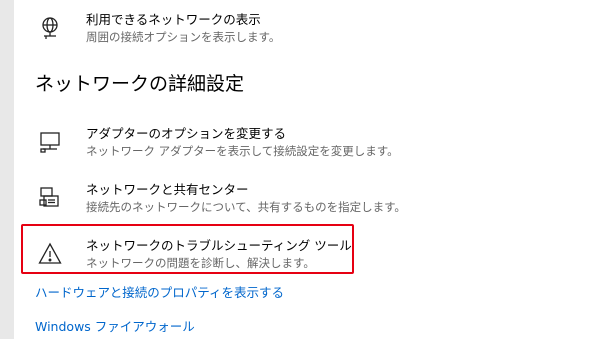 Image resolution: width=600 pixels, height=339 pixels. What do you see at coordinates (242, 151) in the screenshot?
I see `change-adapter-description: ネットワーク アダプターを表示して接続設定を変更します。` at bounding box center [242, 151].